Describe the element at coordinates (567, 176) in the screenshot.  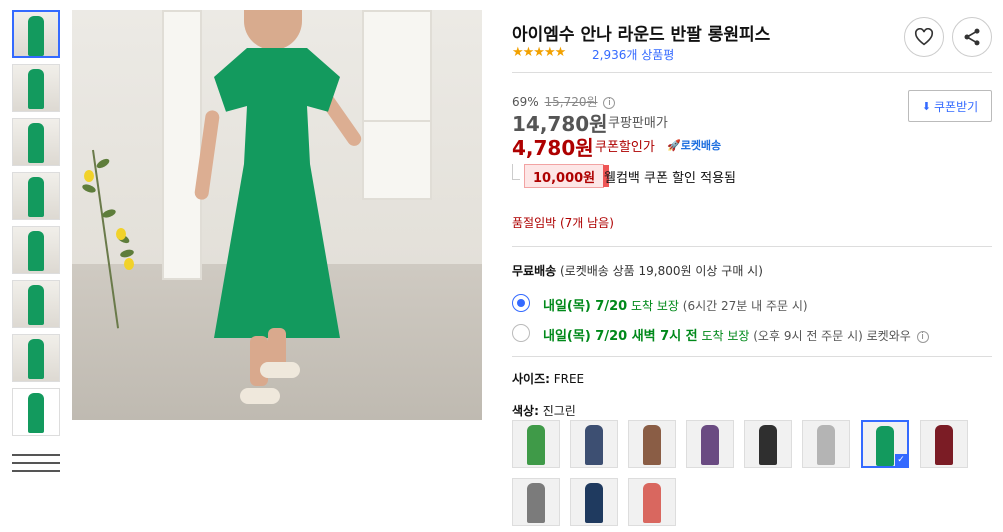
I see `welcome-coupon-amount: 10,000원` at that location.